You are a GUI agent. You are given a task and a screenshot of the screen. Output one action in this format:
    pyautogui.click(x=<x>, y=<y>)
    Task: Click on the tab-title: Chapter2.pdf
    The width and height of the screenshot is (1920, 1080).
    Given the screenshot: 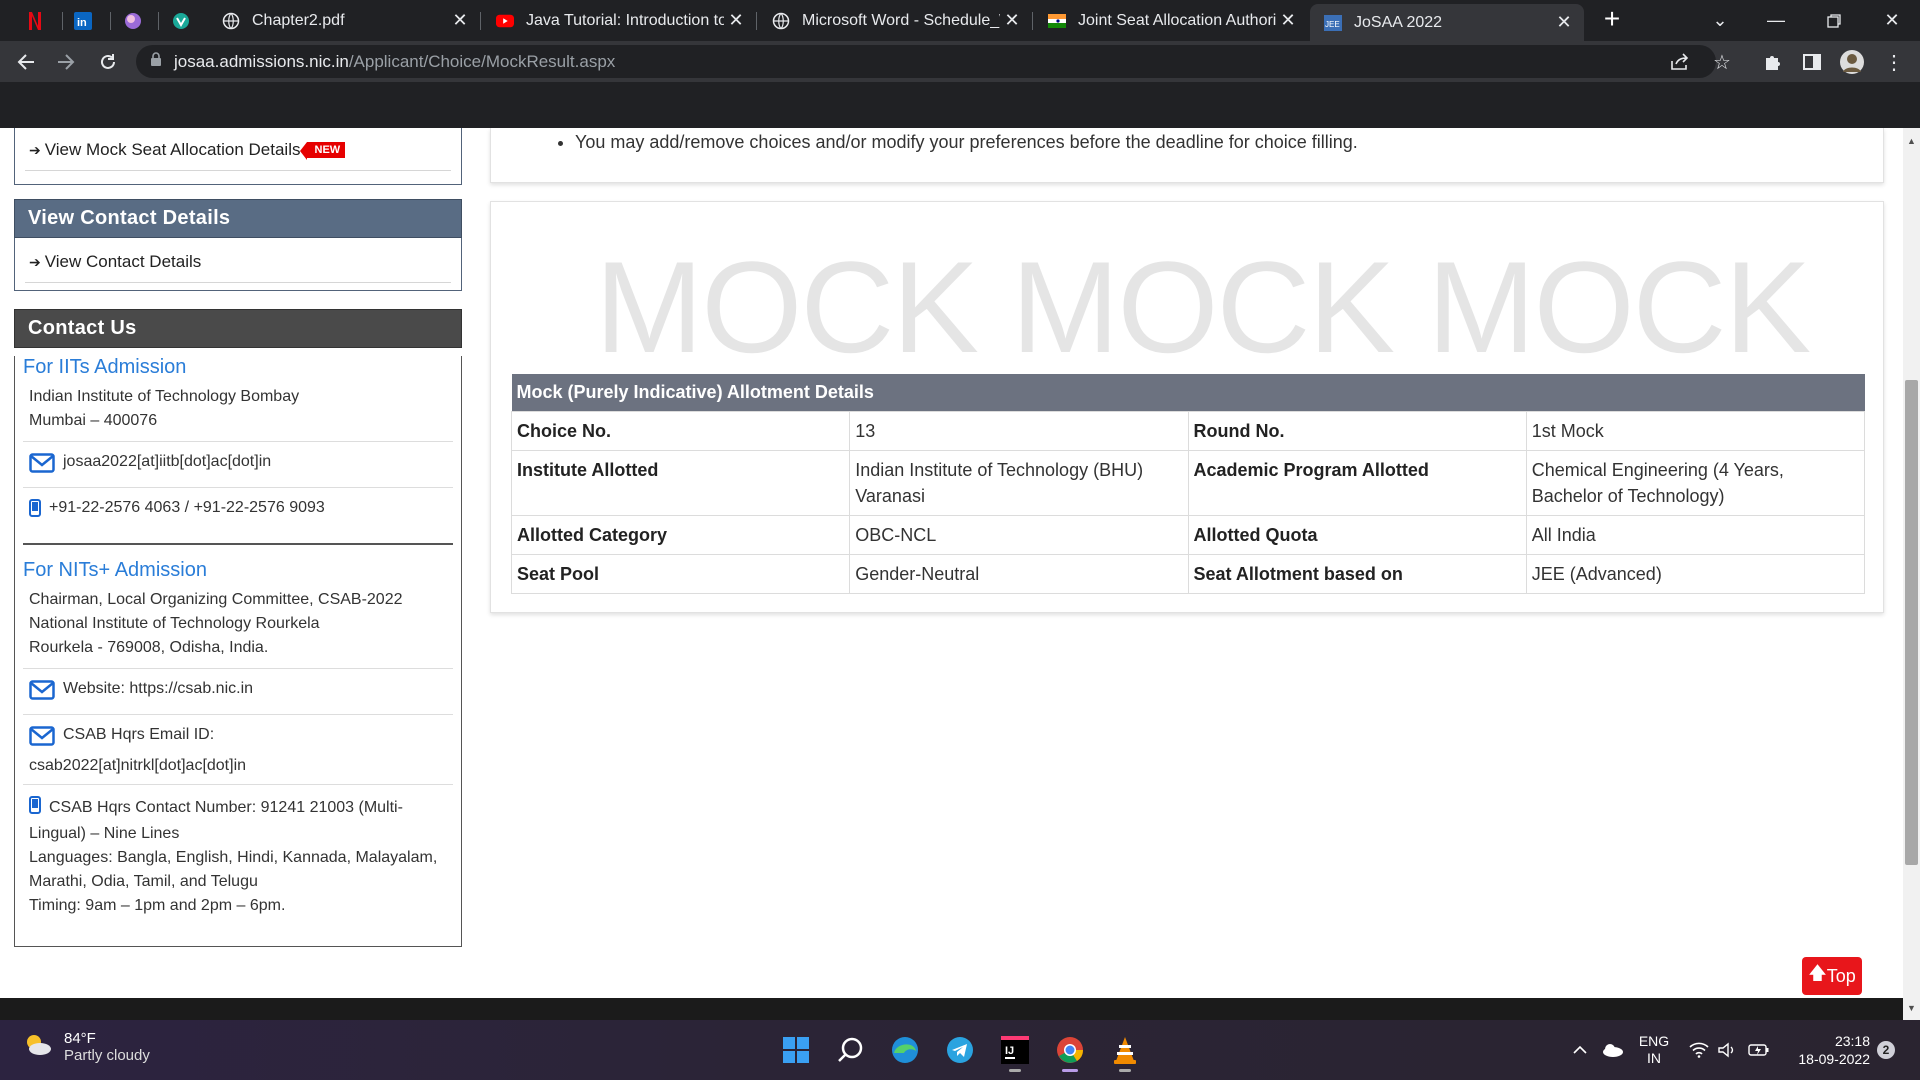 What is the action you would take?
    pyautogui.click(x=298, y=20)
    